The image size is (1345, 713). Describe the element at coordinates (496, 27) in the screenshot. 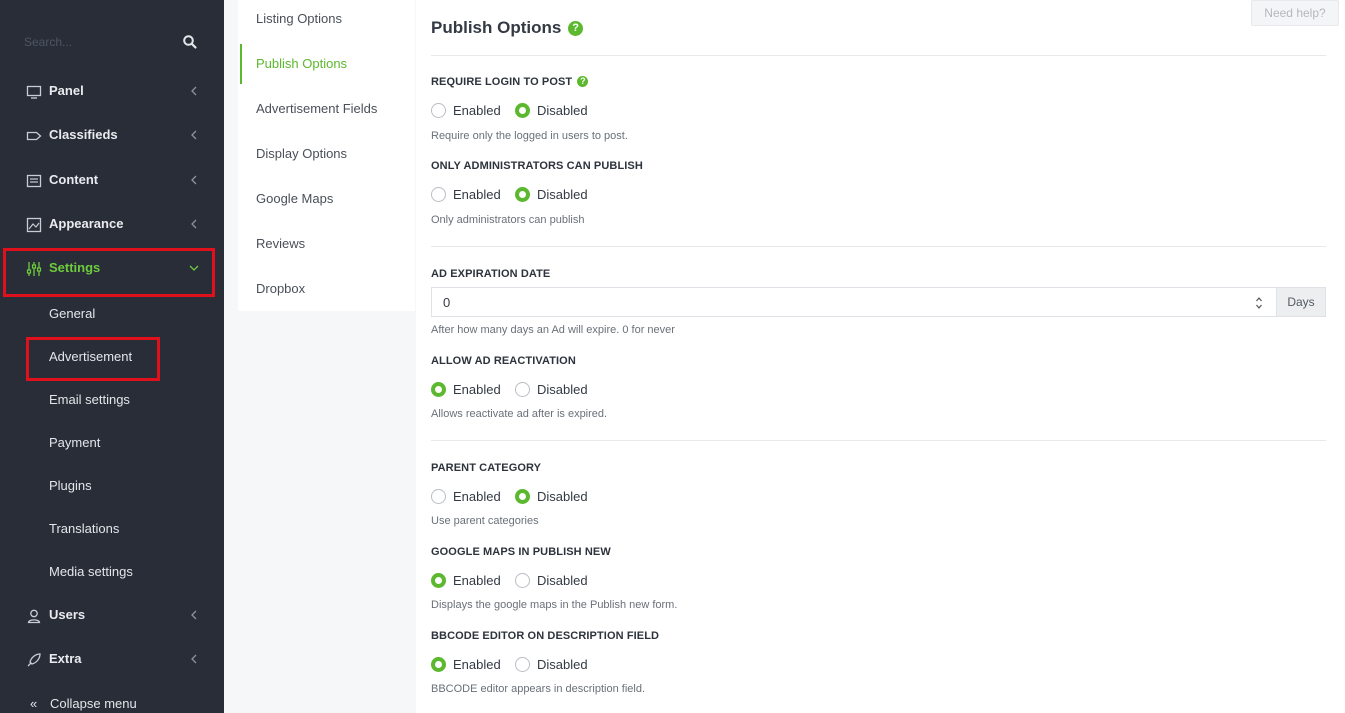

I see `page-title-text: Publish Options` at that location.